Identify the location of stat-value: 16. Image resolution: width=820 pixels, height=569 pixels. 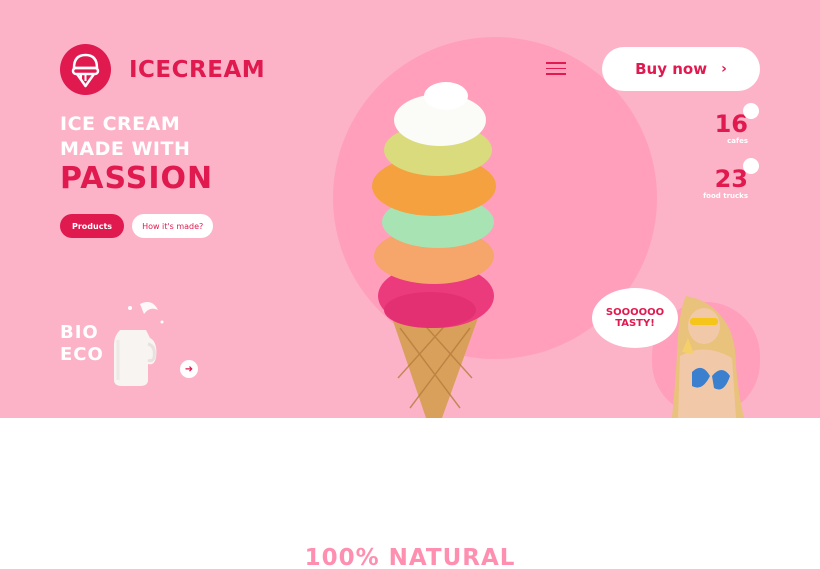
(731, 124).